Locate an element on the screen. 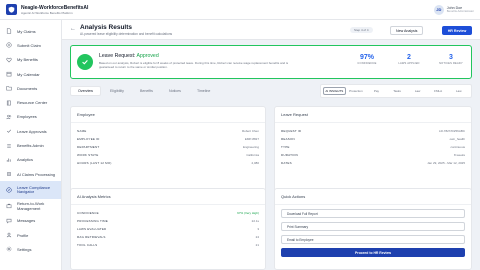  filter-law-2: Law is located at coordinates (458, 91).